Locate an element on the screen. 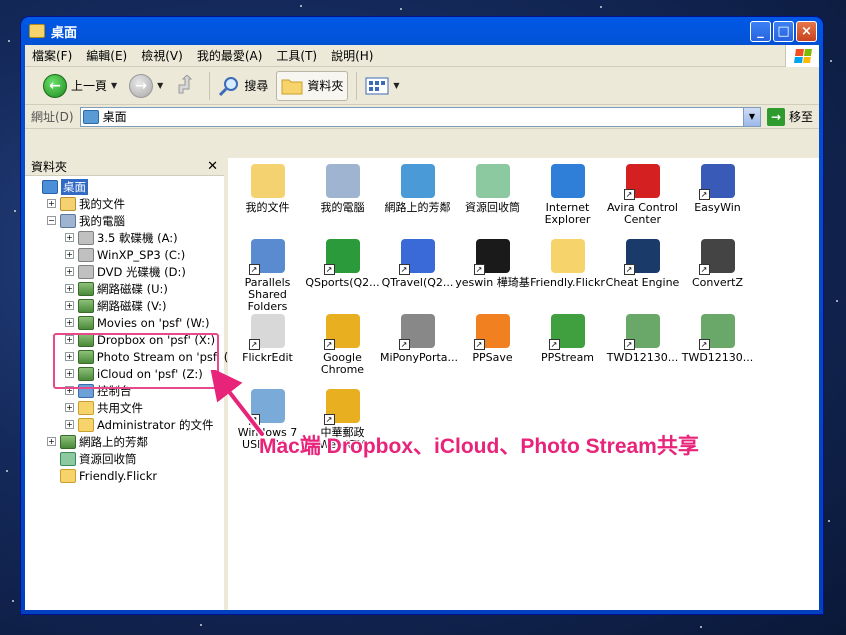  menu-edit: 編輯(E) is located at coordinates (106, 55).